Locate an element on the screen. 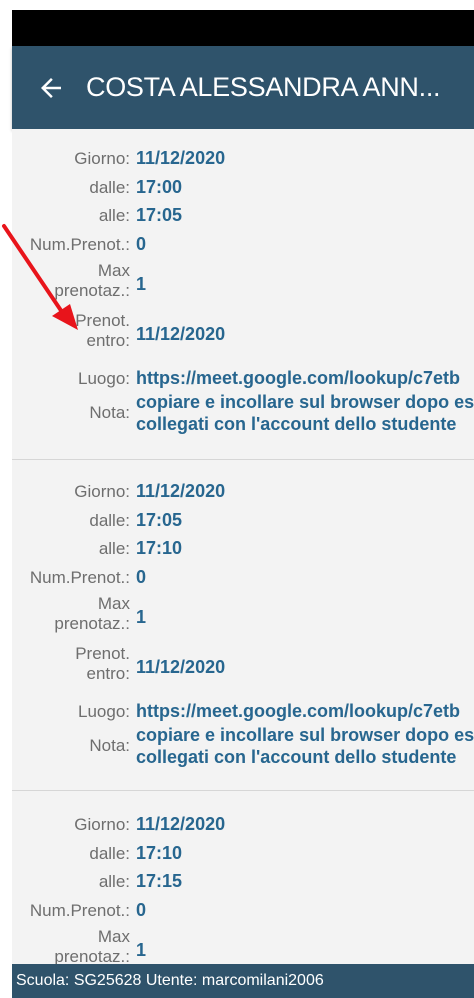  dalle-value: 17:00 is located at coordinates (159, 187).